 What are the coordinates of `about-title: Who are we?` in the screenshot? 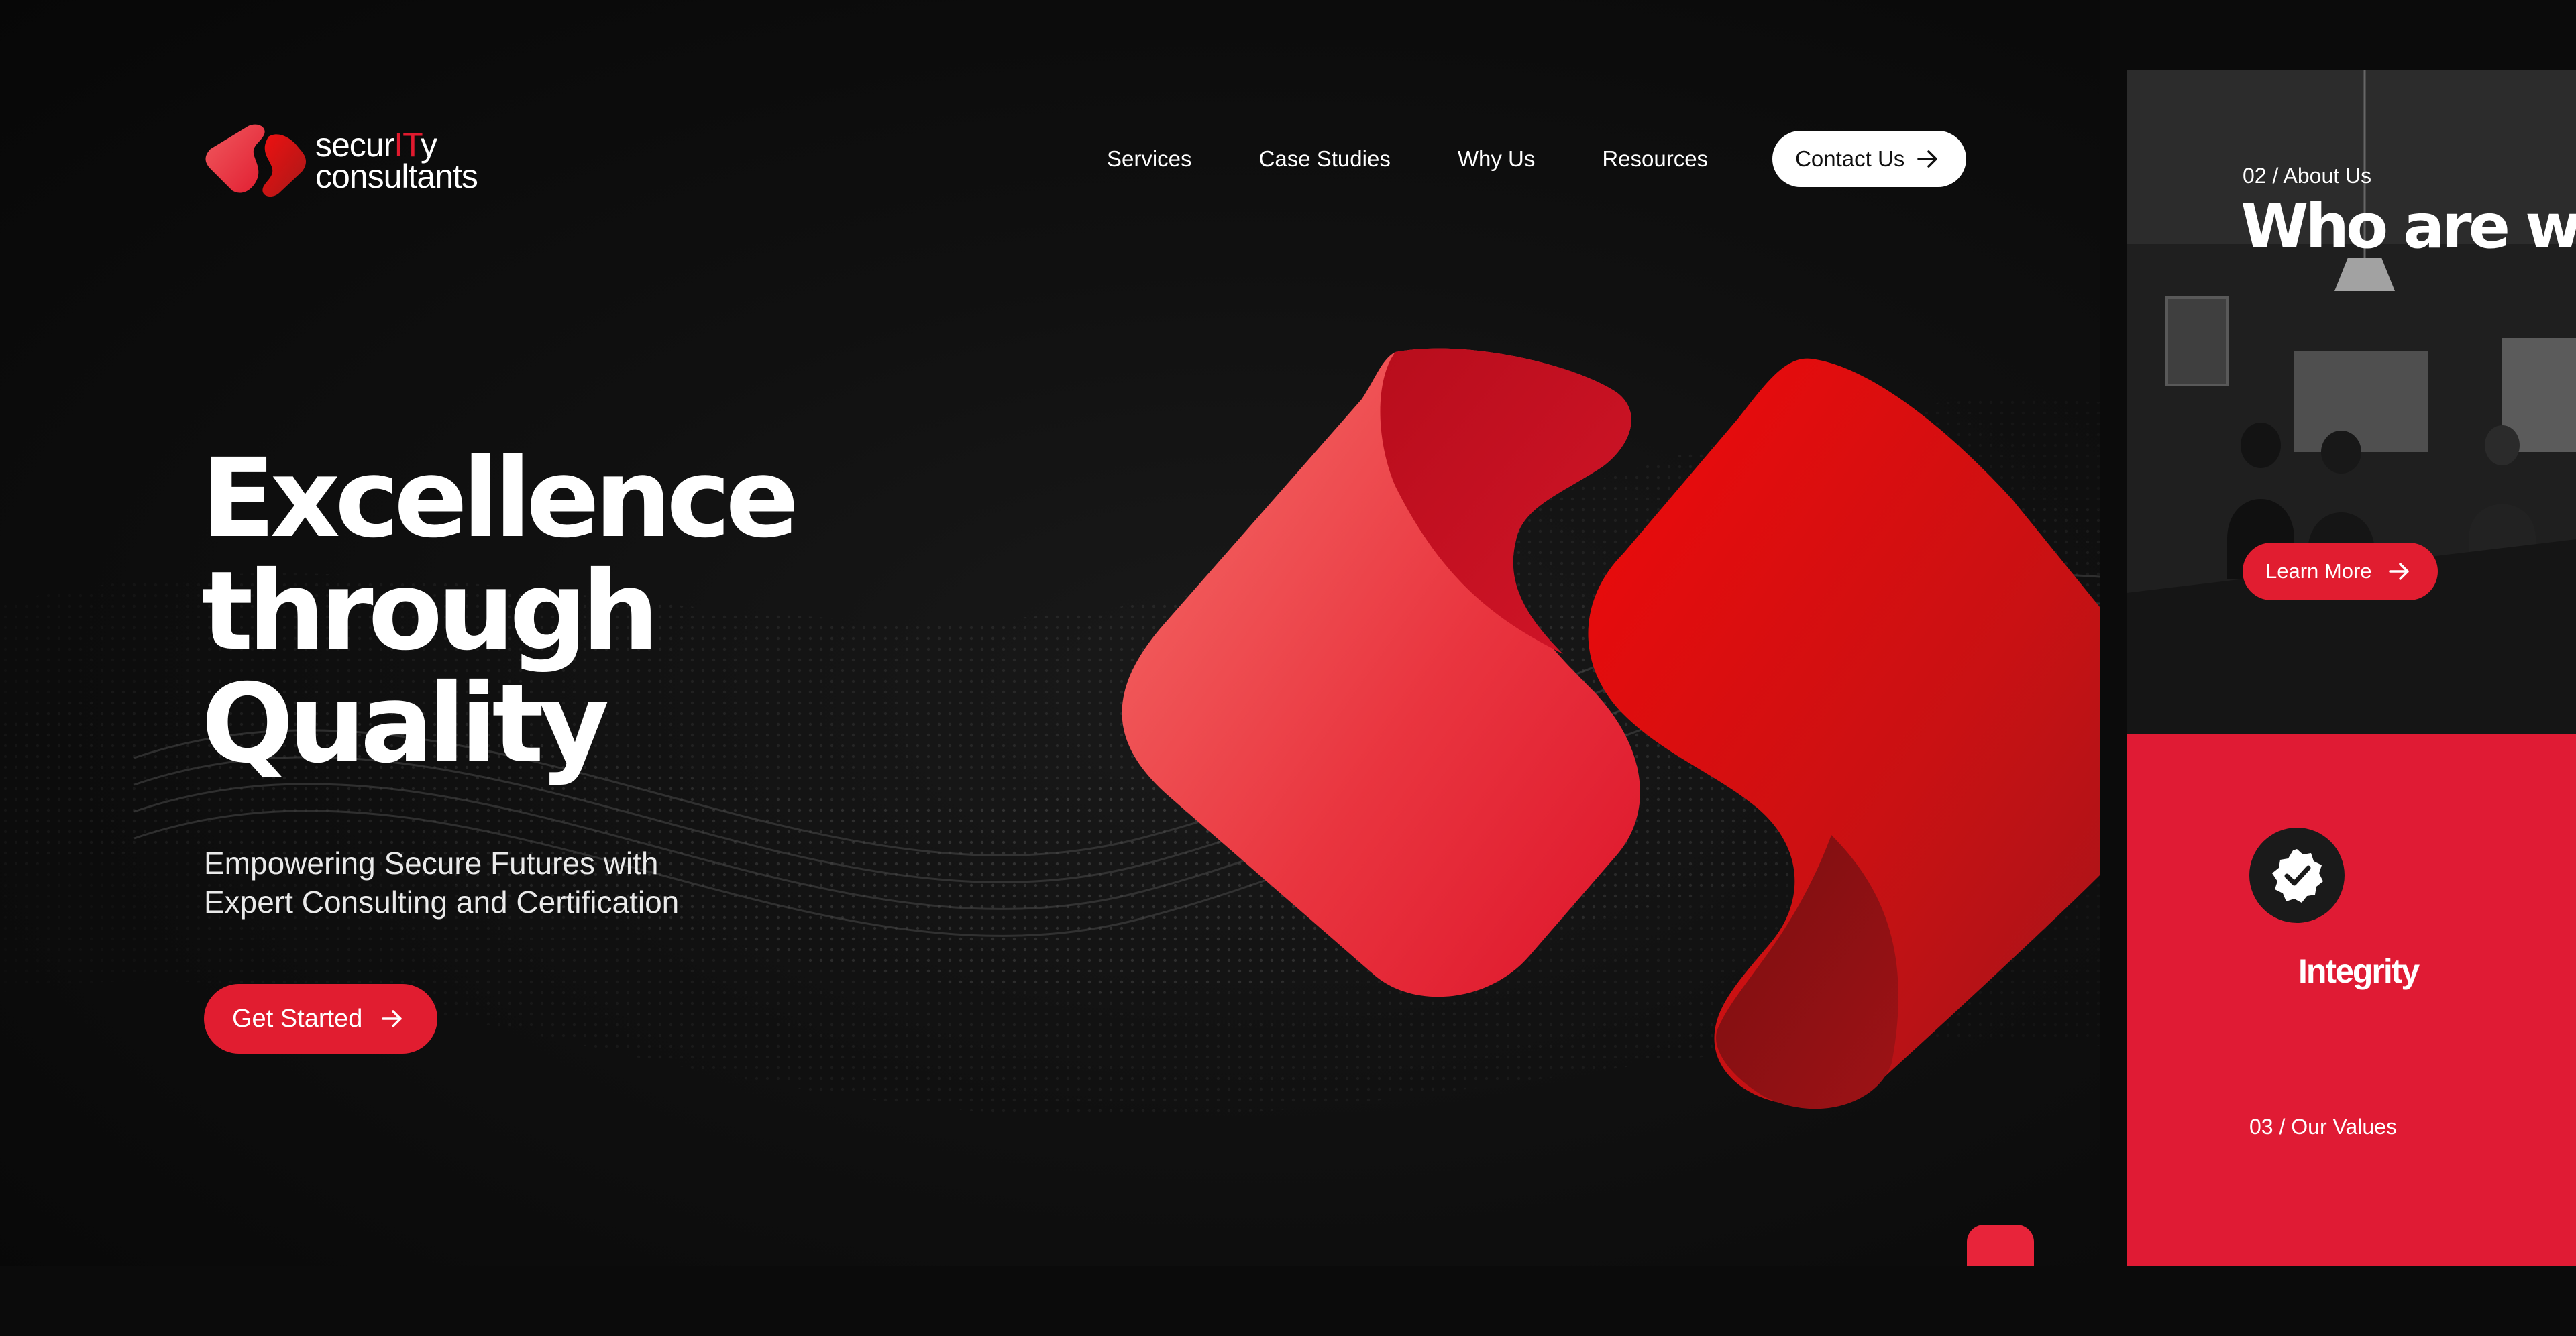 It's located at (2408, 226).